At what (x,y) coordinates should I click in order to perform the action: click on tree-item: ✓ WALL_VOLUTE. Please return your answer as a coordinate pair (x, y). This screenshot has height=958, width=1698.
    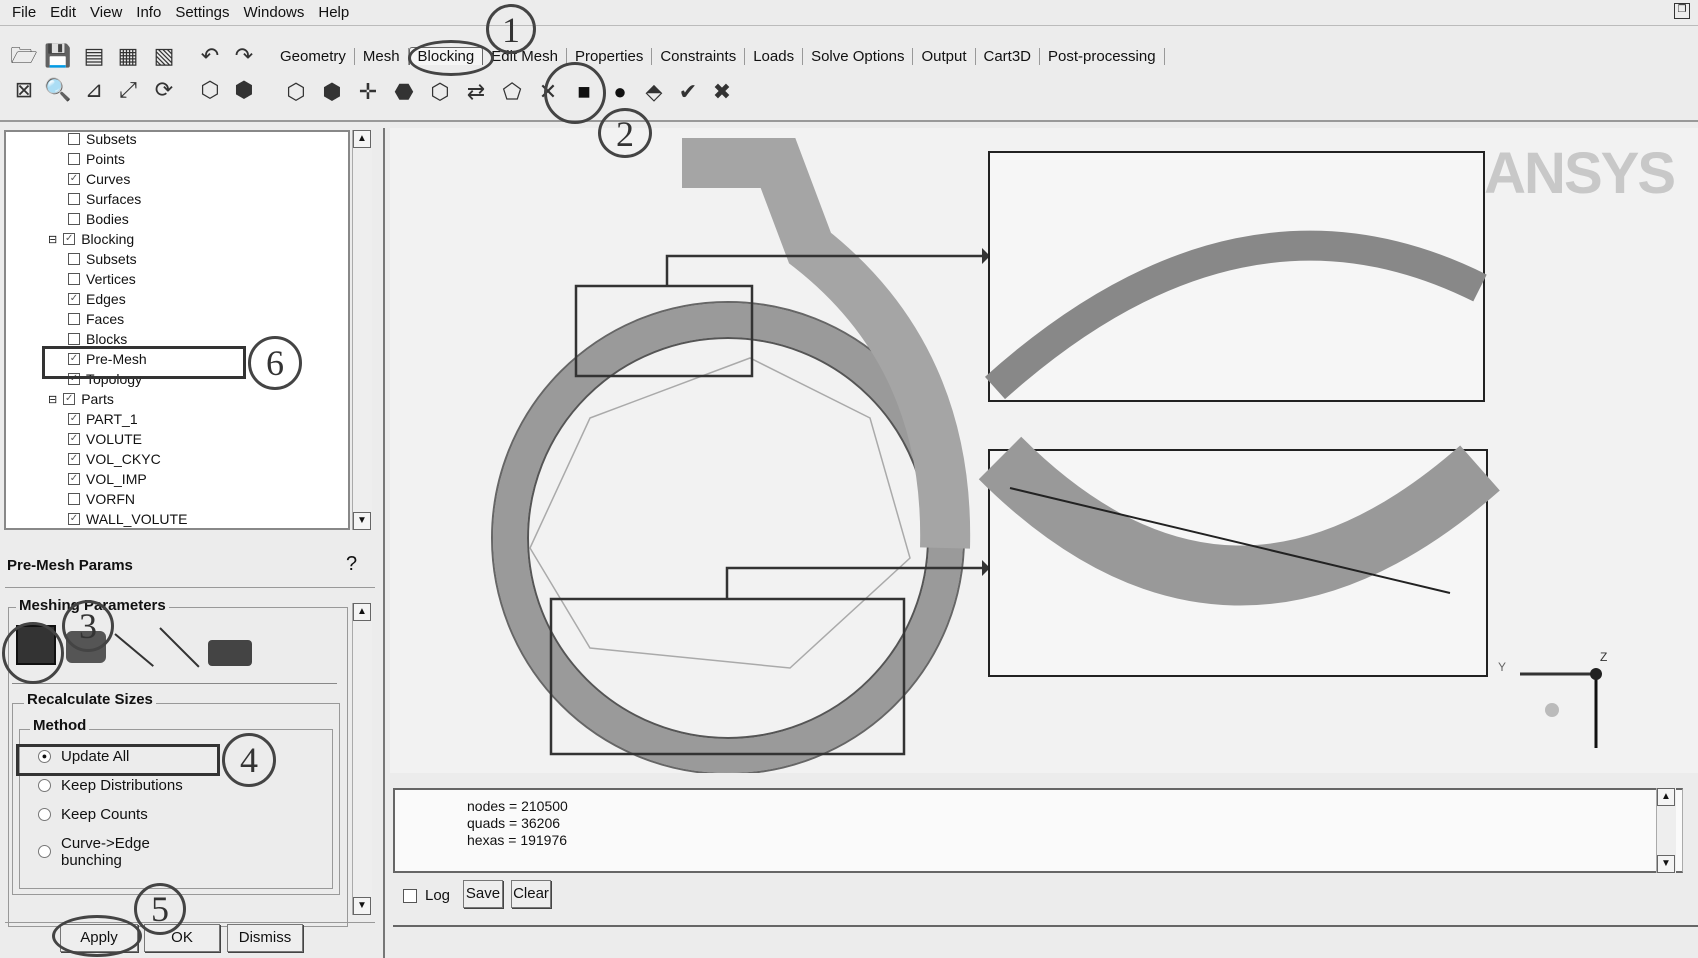
    Looking at the image, I should click on (127, 519).